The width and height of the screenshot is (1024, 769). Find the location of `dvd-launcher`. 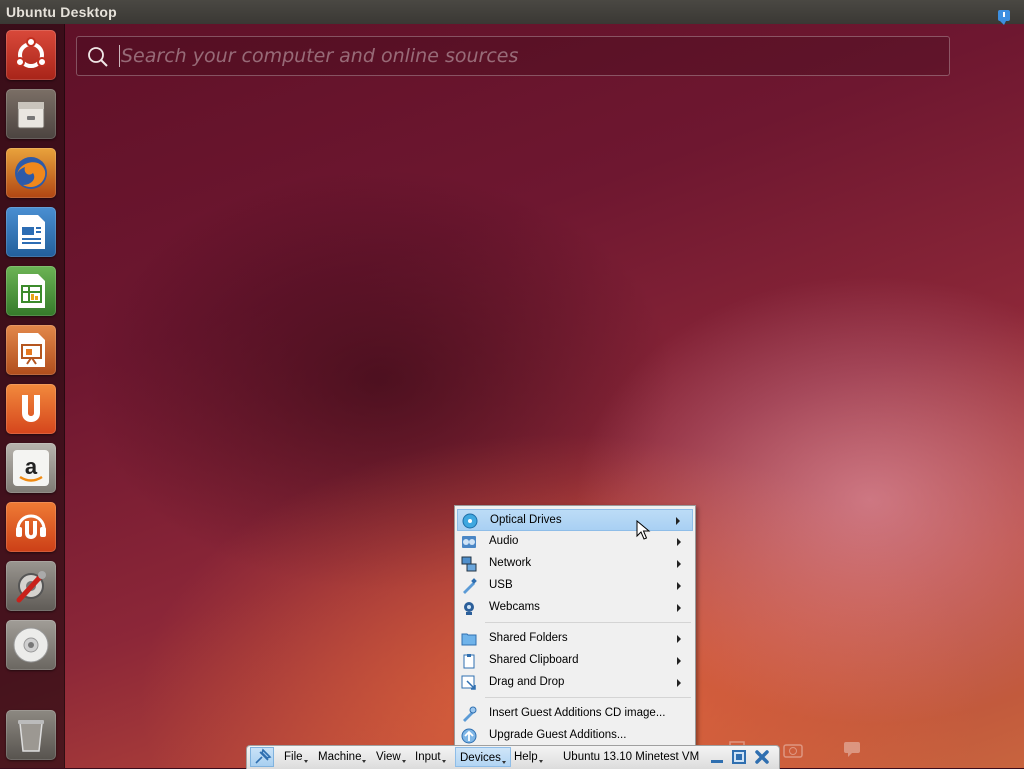

dvd-launcher is located at coordinates (31, 645).